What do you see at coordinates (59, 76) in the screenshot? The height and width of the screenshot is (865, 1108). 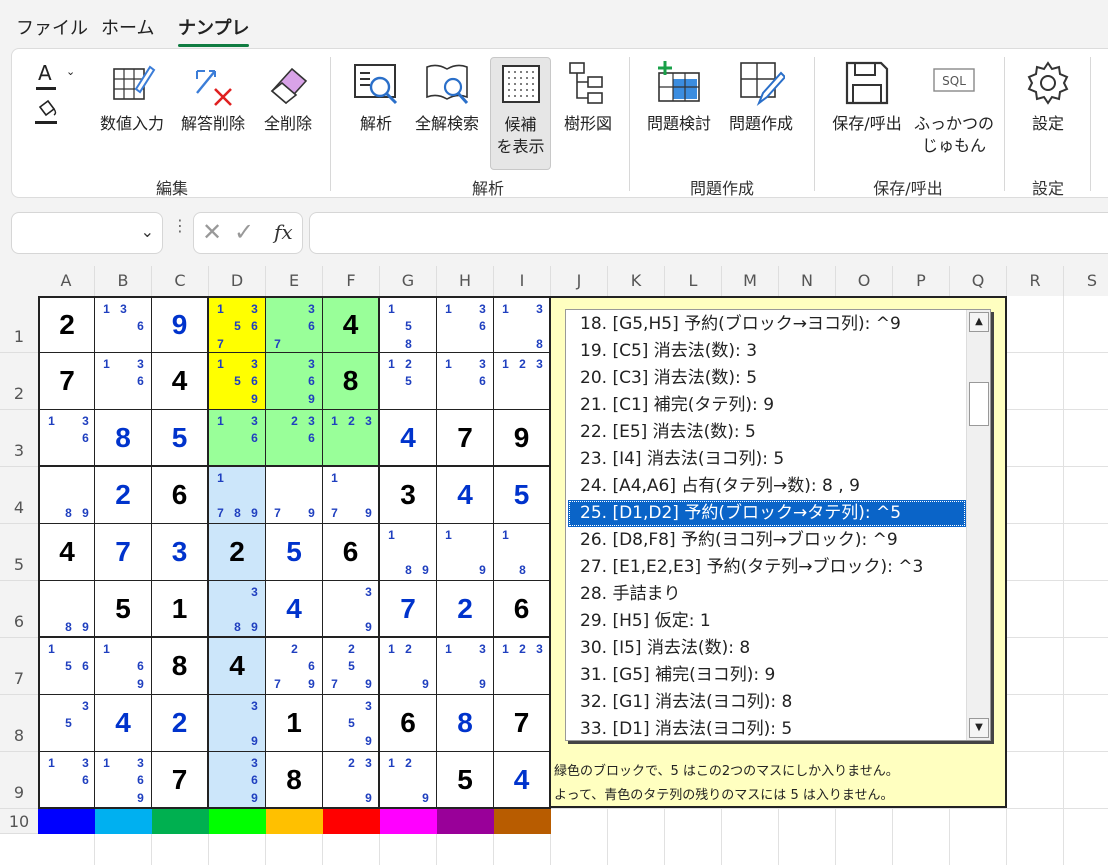 I see `font-color-button: A ⌄` at bounding box center [59, 76].